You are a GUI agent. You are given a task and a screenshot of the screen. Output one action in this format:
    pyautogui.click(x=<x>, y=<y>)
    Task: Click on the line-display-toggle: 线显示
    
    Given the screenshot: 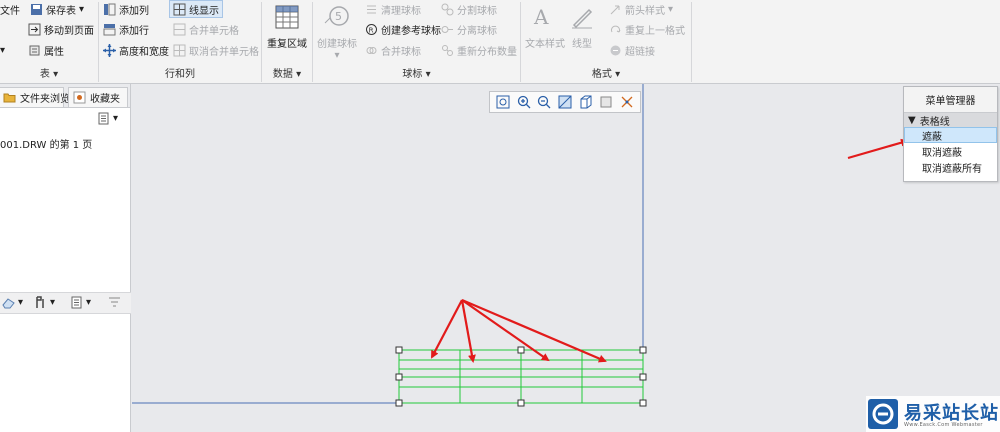 What is the action you would take?
    pyautogui.click(x=196, y=9)
    